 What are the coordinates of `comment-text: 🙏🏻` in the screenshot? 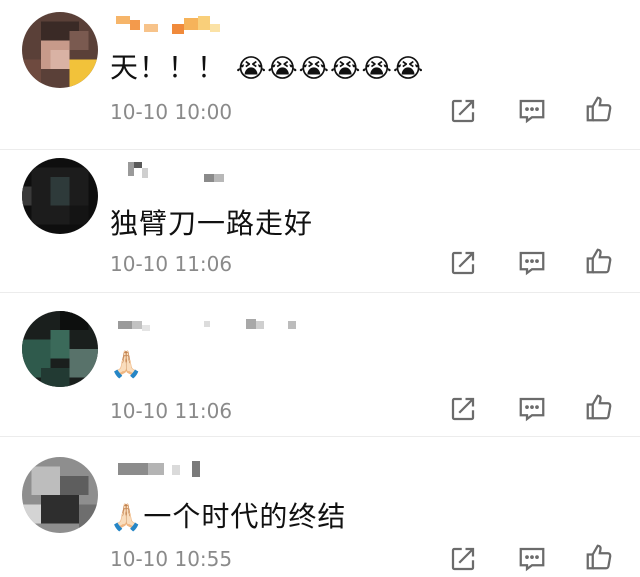 It's located at (126, 363).